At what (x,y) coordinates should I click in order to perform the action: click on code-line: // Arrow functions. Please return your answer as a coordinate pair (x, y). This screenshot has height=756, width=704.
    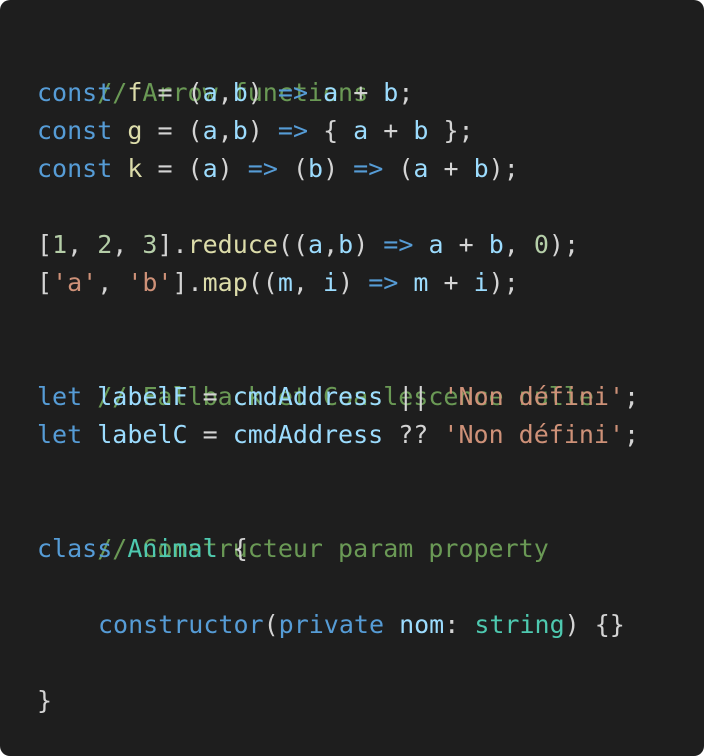
    Looking at the image, I should click on (370, 71).